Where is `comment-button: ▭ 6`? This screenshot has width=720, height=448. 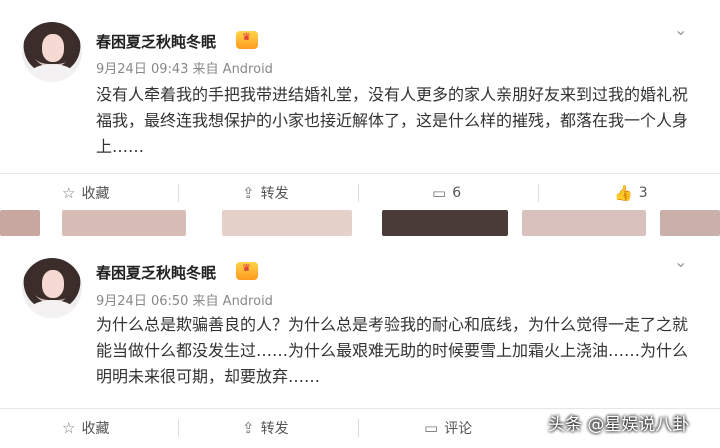 comment-button: ▭ 6 is located at coordinates (446, 193).